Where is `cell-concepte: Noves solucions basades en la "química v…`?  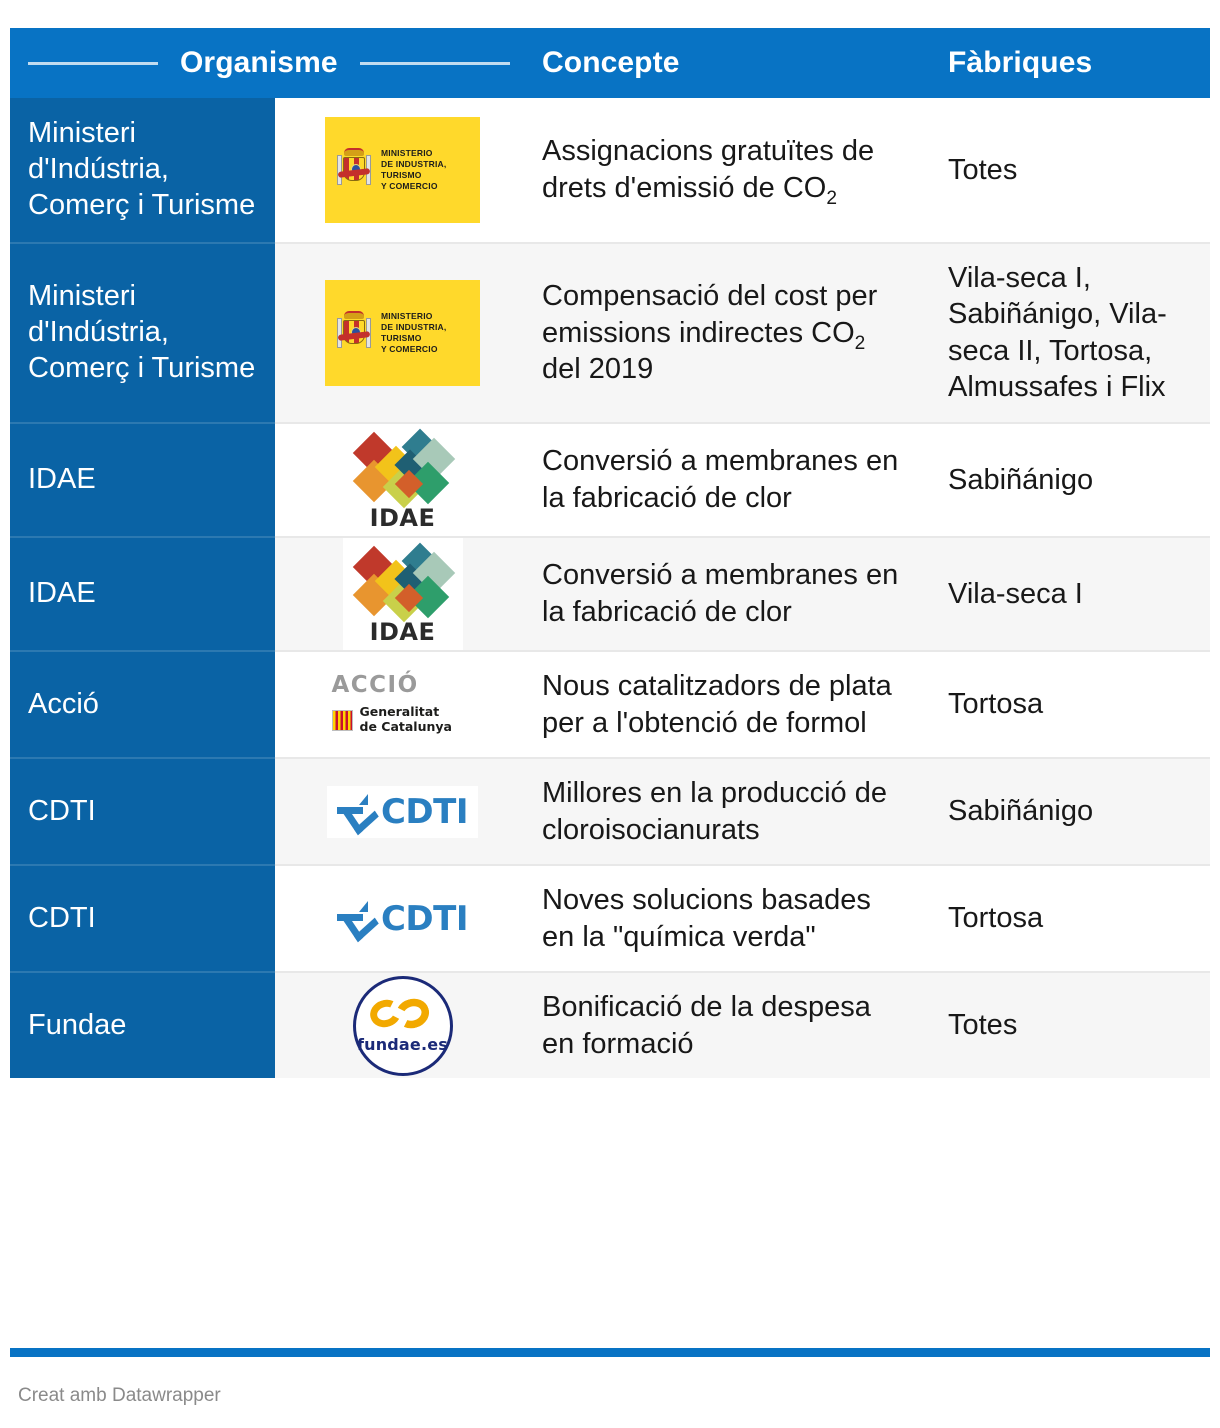
cell-concepte: Noves solucions basades en la "química v… is located at coordinates (730, 918).